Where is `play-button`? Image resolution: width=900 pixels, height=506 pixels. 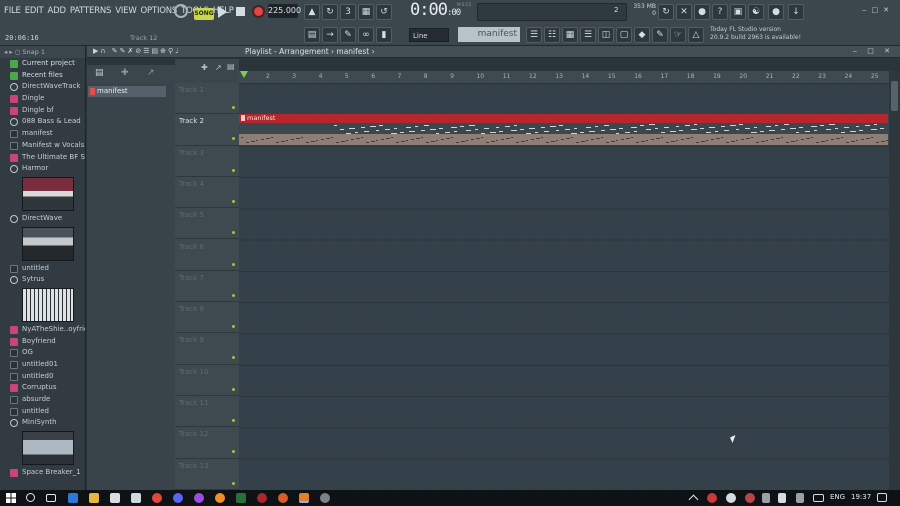
play-button is located at coordinates (222, 12).